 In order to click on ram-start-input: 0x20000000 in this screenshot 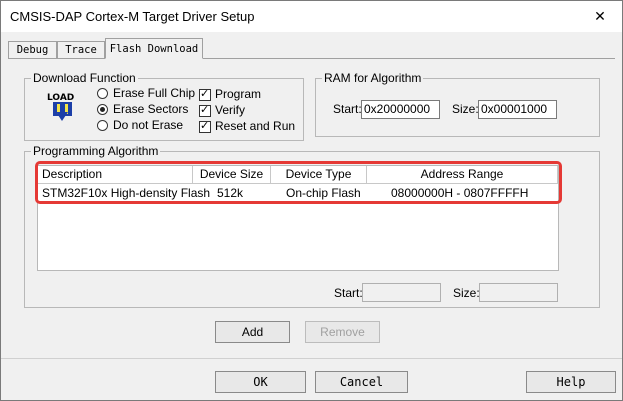, I will do `click(400, 109)`.